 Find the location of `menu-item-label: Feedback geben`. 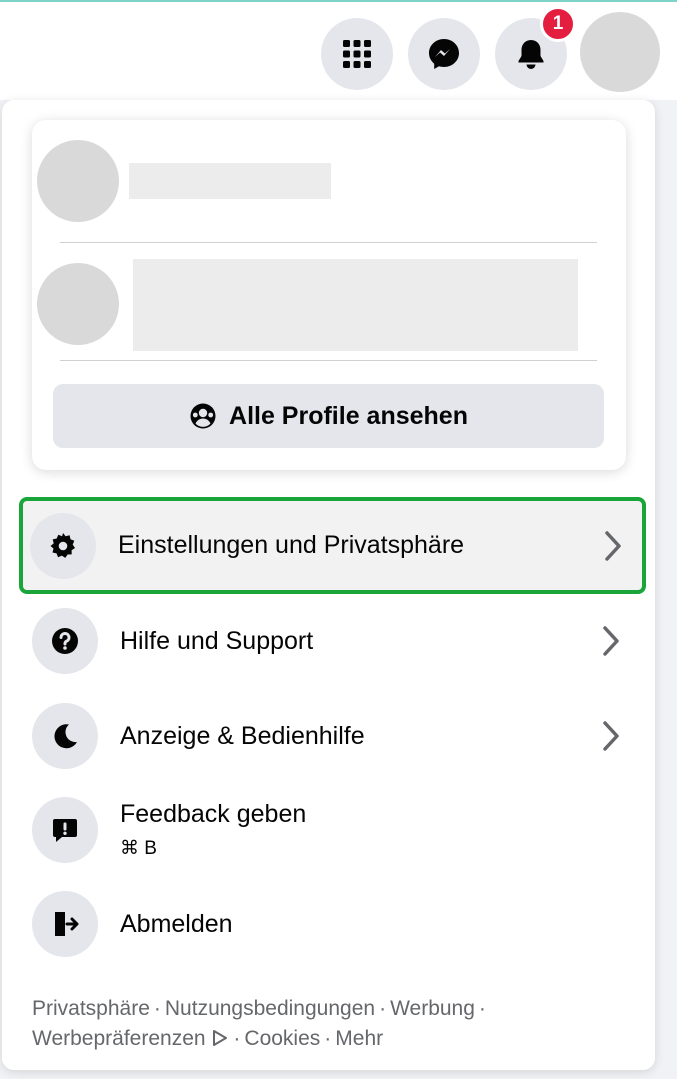

menu-item-label: Feedback geben is located at coordinates (213, 814).